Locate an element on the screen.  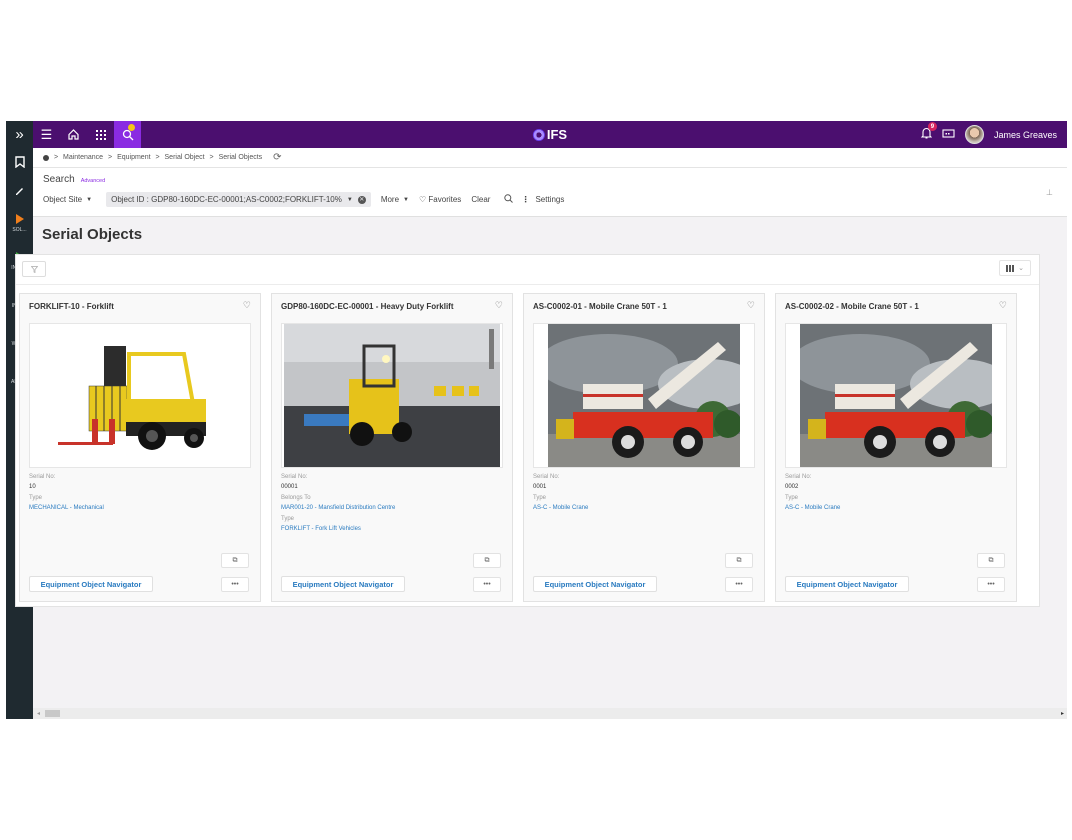
object-site-filter: Object Site ▼ is located at coordinates (67, 199).